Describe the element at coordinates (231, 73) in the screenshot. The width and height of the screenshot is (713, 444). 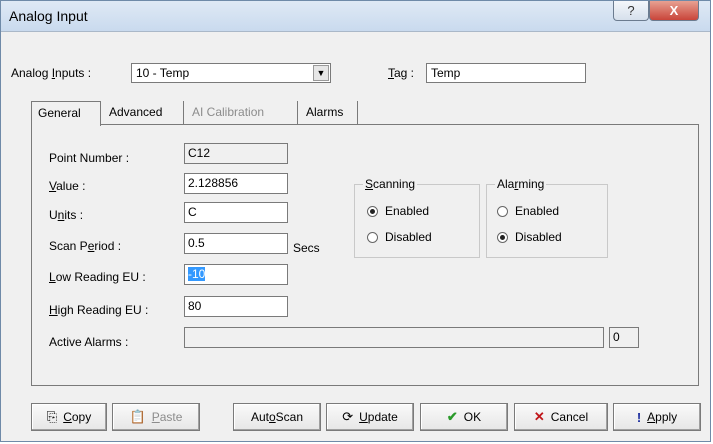
I see `analog-inputs-select: 10 - Temp ▼` at that location.